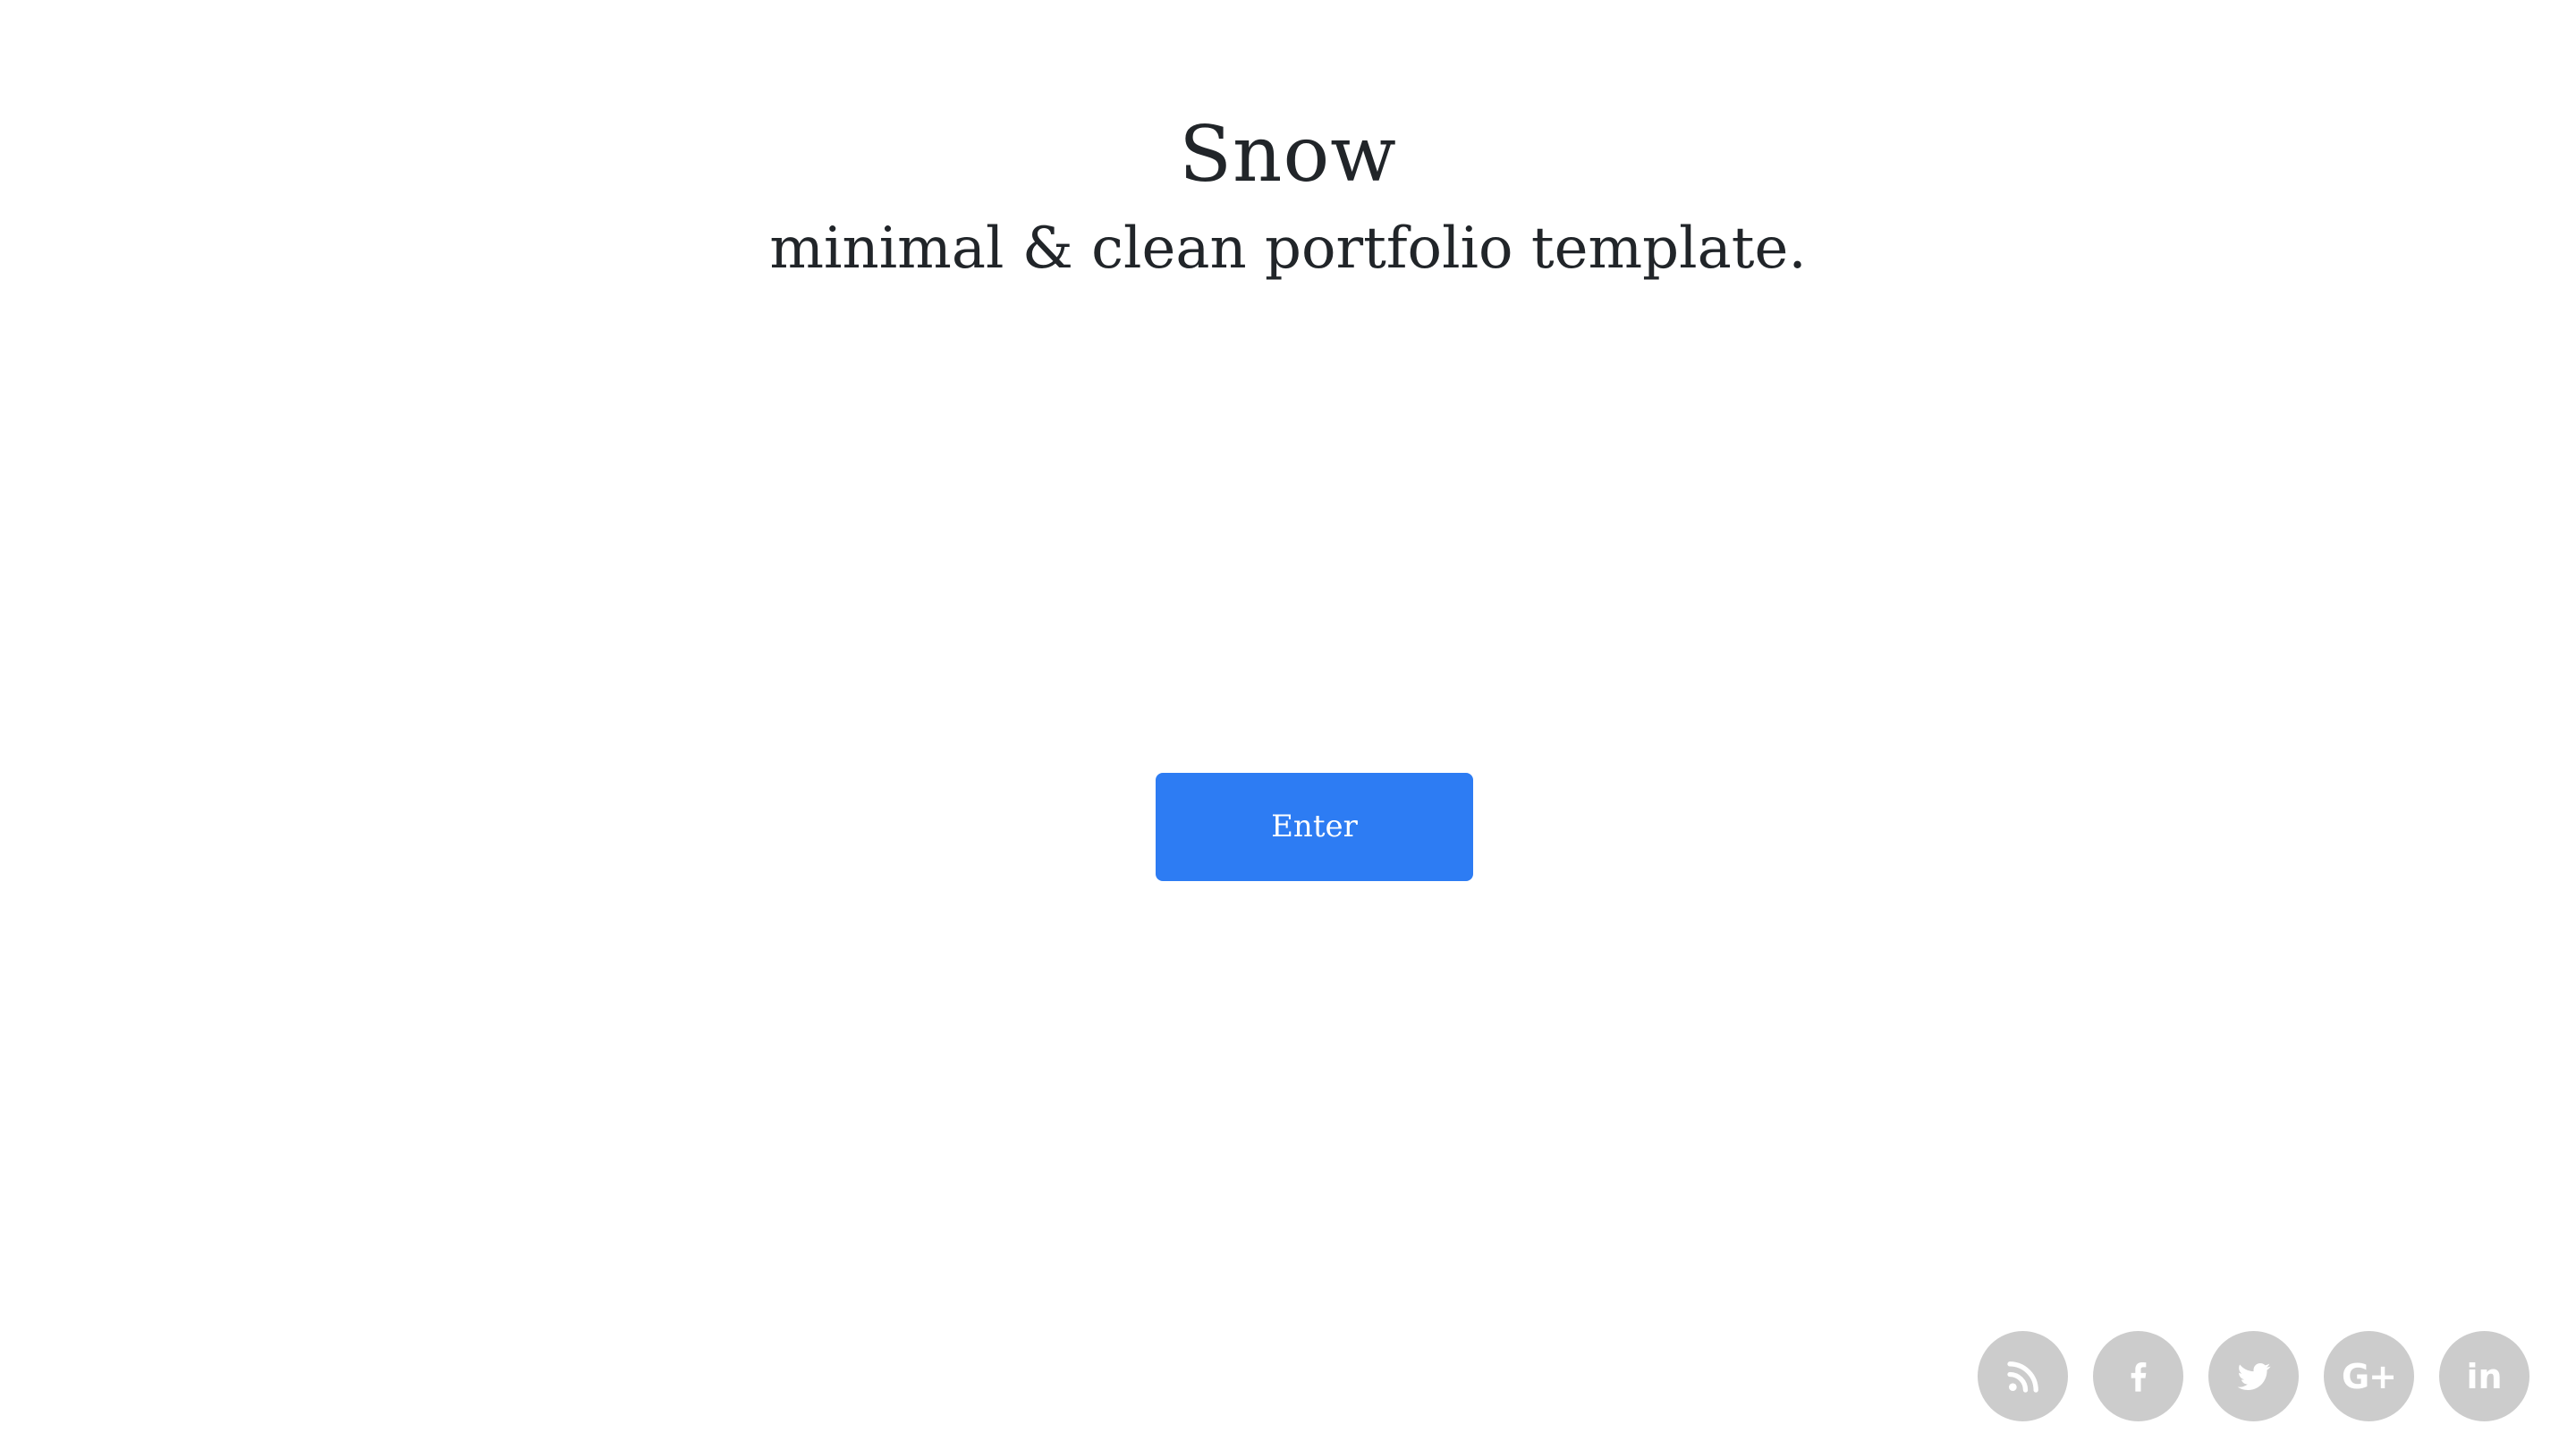 Image resolution: width=2576 pixels, height=1433 pixels. What do you see at coordinates (1288, 249) in the screenshot?
I see `site-subtitle: minimal & clean portfolio template.` at bounding box center [1288, 249].